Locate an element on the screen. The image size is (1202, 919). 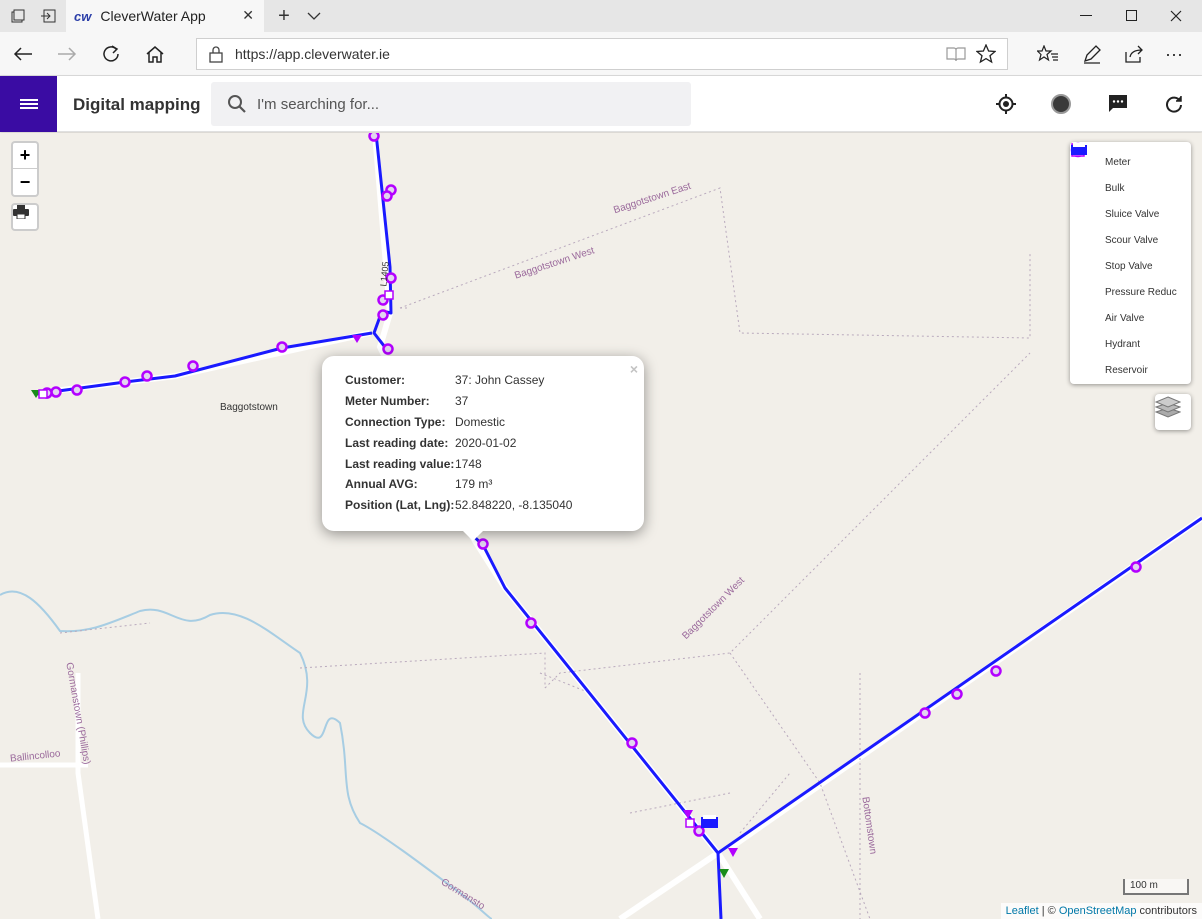
address-bar-row: https://app.cleverwater.ie ··· is located at coordinates (601, 54).